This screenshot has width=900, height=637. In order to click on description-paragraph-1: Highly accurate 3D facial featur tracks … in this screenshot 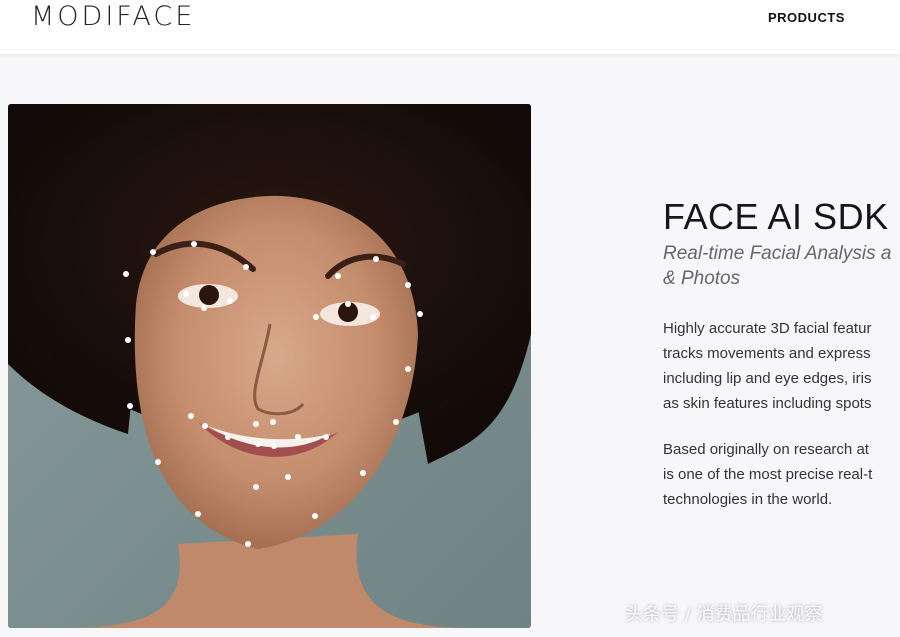, I will do `click(781, 366)`.